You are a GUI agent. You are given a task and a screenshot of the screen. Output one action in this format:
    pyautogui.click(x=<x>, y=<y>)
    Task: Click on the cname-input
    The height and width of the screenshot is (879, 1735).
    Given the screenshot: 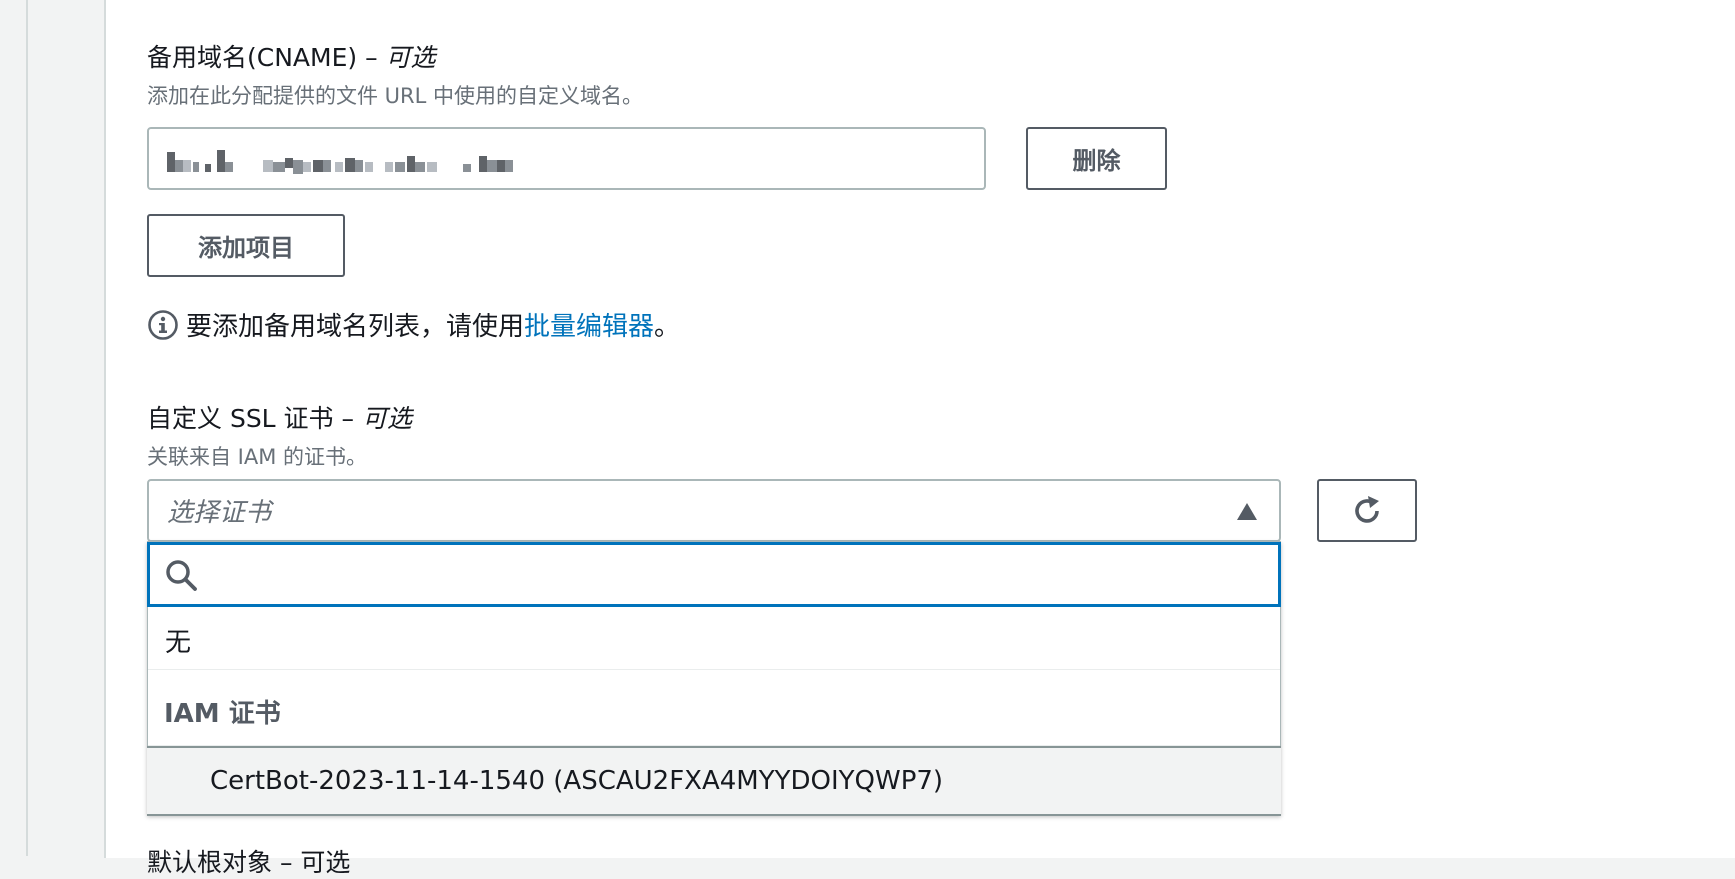 What is the action you would take?
    pyautogui.click(x=566, y=158)
    